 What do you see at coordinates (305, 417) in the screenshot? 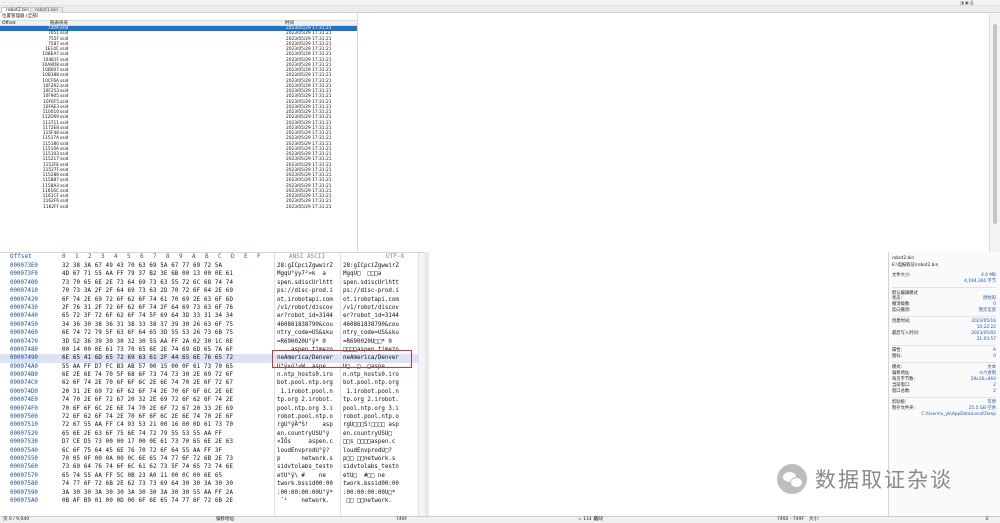
I see `hex-ansi-text: robot.pool.ntp.o` at bounding box center [305, 417].